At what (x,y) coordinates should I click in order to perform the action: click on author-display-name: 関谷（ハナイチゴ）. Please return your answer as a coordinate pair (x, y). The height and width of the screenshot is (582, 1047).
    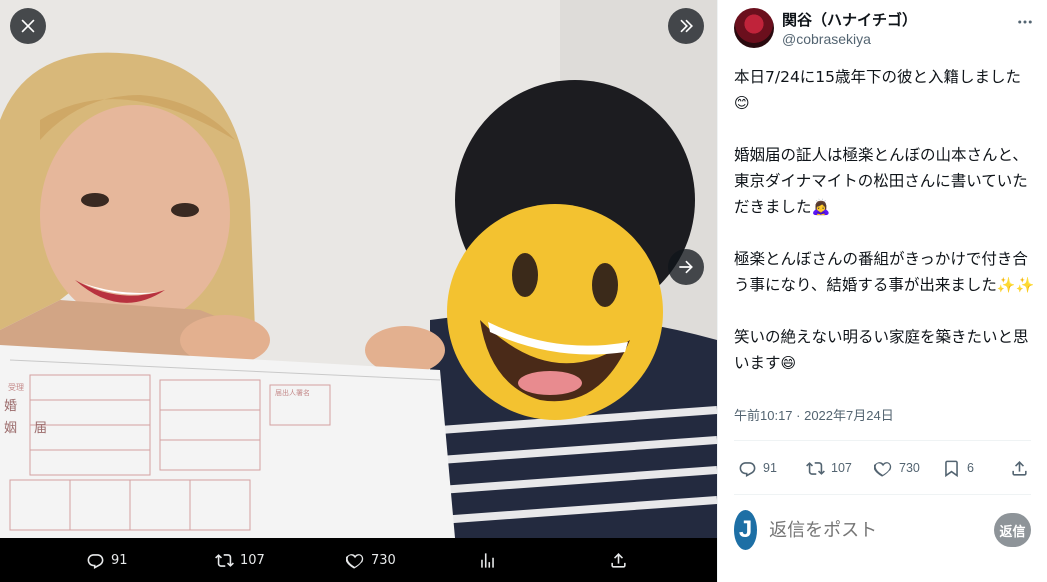
    Looking at the image, I should click on (849, 19).